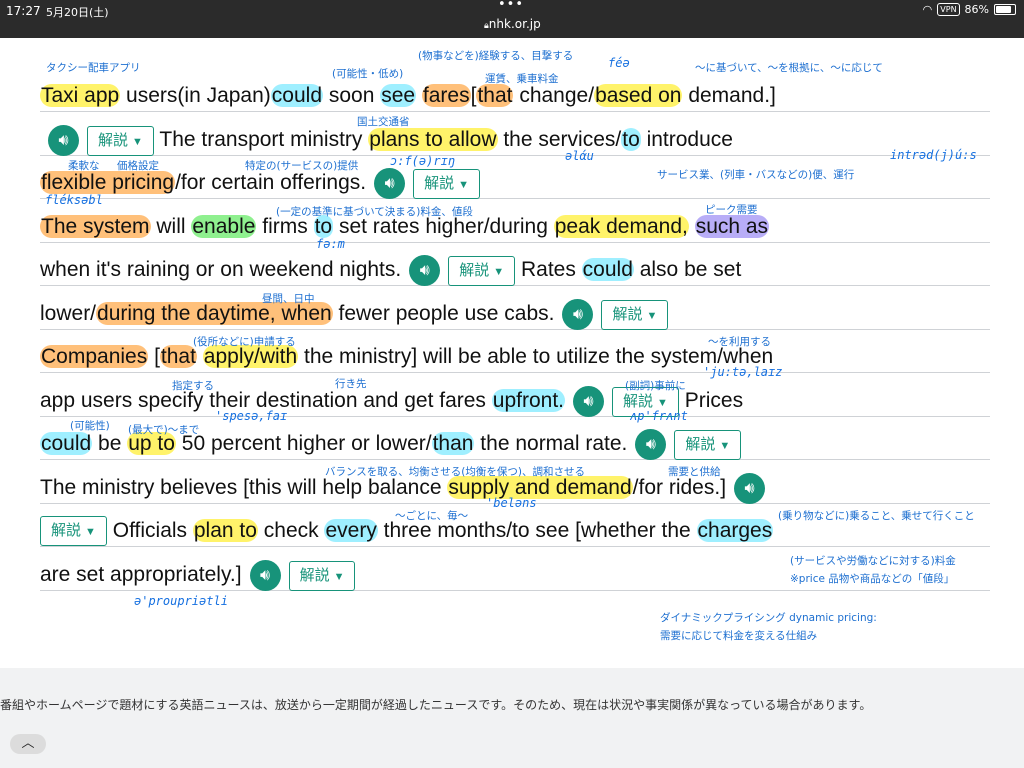  I want to click on text-segment: change/, so click(554, 95).